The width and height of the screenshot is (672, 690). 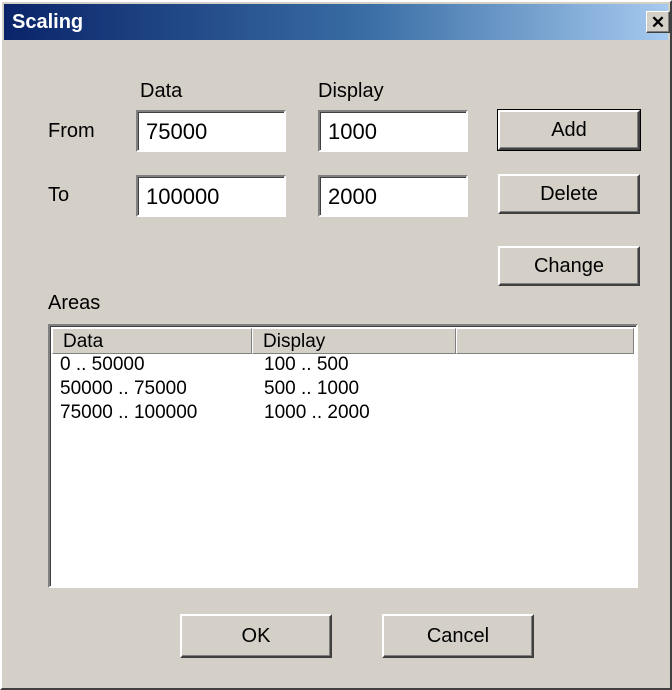 What do you see at coordinates (211, 196) in the screenshot?
I see `to-data-input: 100000` at bounding box center [211, 196].